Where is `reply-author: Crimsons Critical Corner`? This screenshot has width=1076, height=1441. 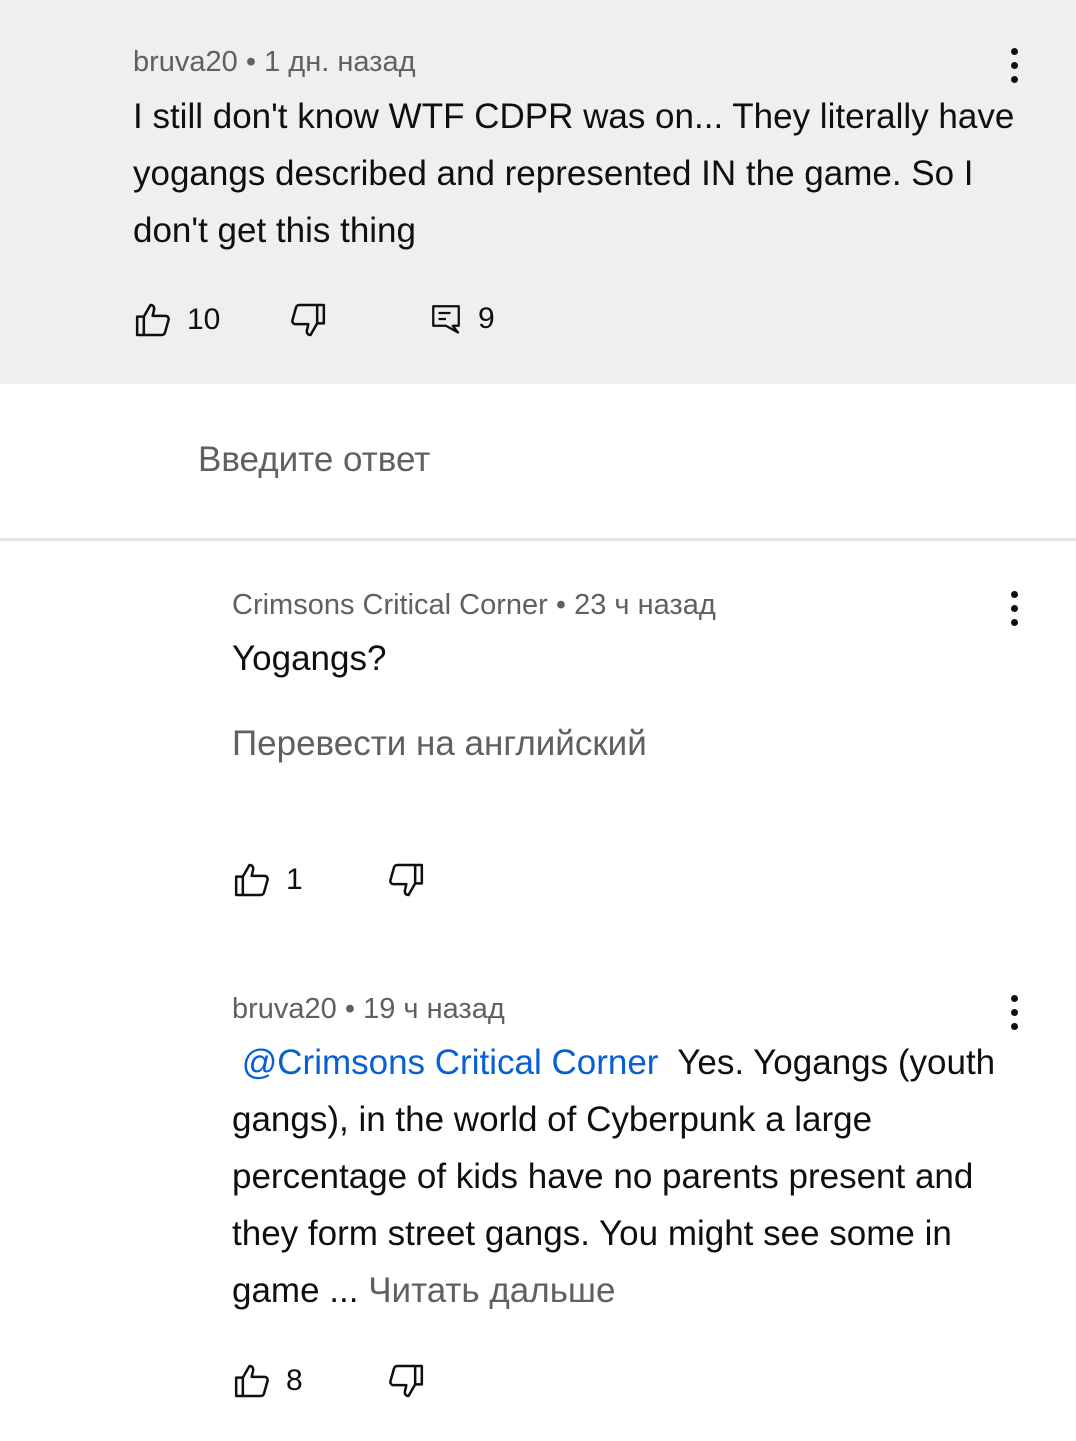 reply-author: Crimsons Critical Corner is located at coordinates (390, 605).